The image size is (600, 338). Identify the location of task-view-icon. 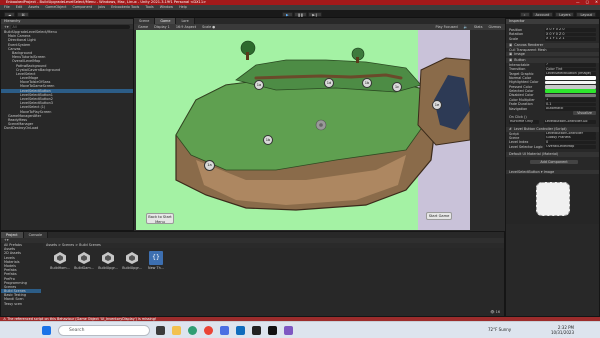
(160, 330).